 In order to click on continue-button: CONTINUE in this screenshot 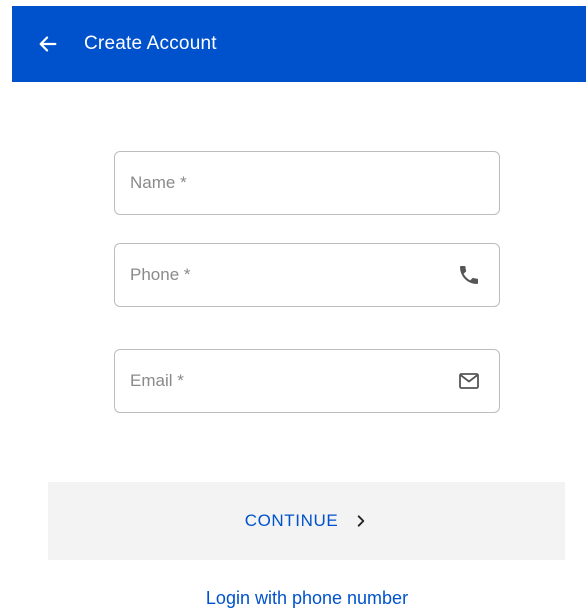, I will do `click(306, 521)`.